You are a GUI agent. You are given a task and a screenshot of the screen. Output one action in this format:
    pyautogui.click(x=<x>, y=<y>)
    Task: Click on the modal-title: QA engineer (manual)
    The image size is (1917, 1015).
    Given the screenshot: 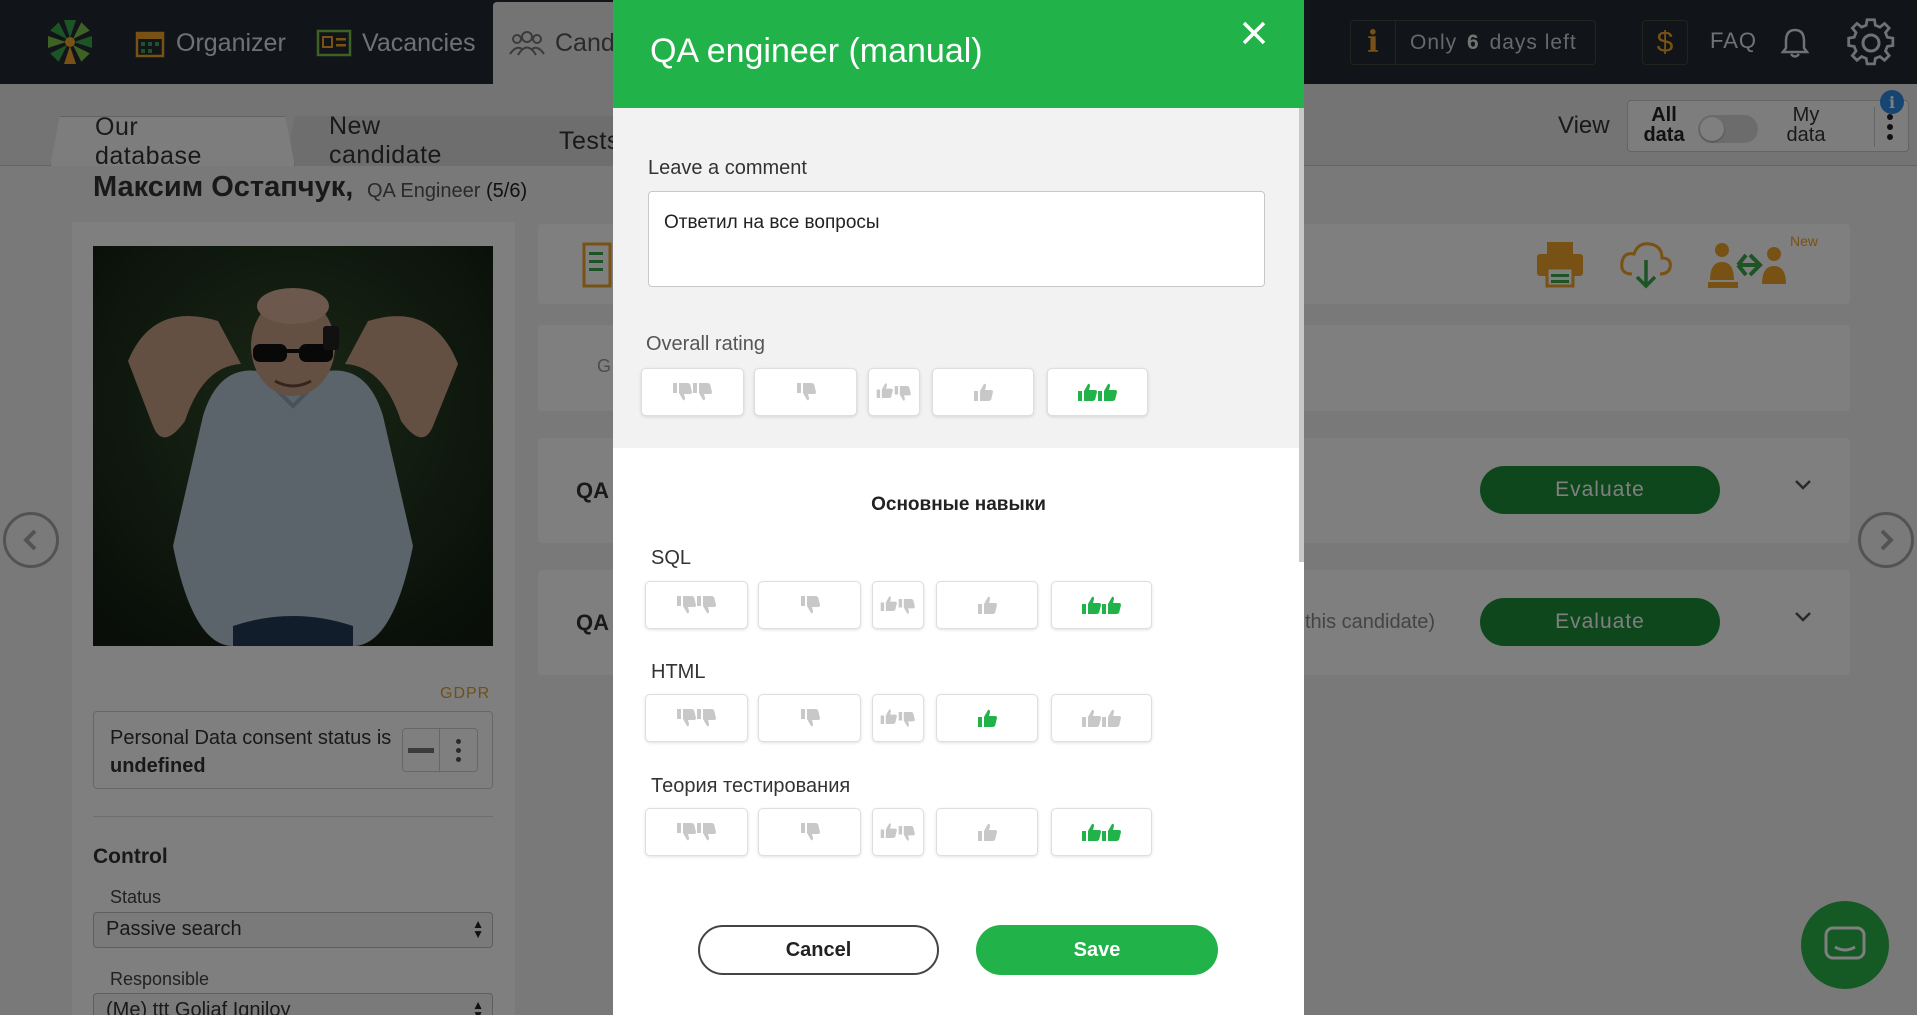 What is the action you would take?
    pyautogui.click(x=816, y=51)
    